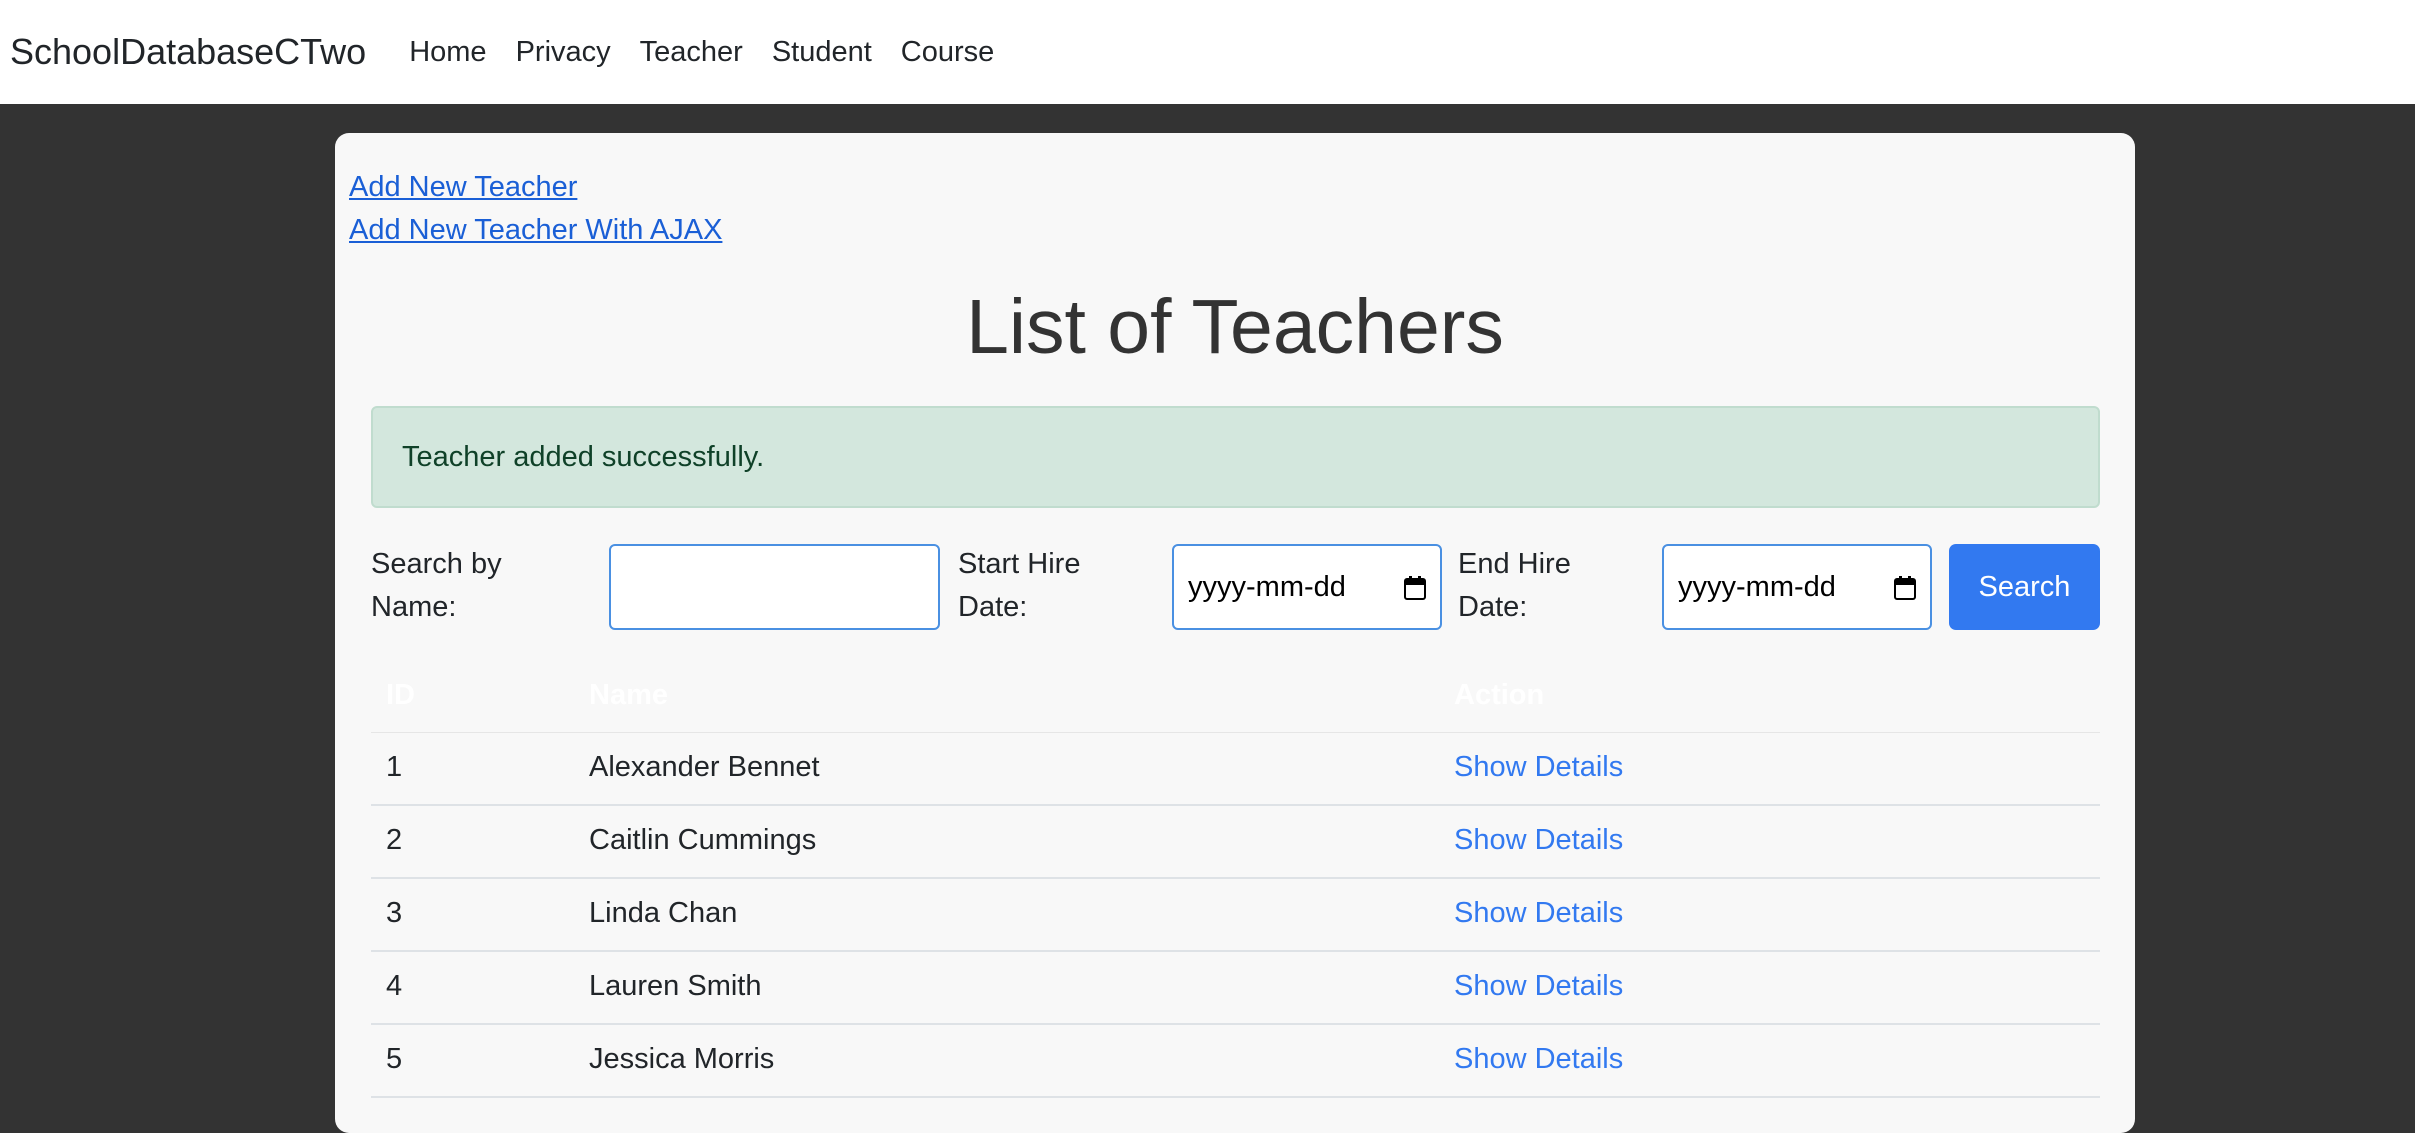 The height and width of the screenshot is (1133, 2415). What do you see at coordinates (1235, 988) in the screenshot?
I see `table-row: 4 Lauren Smith Show Details` at bounding box center [1235, 988].